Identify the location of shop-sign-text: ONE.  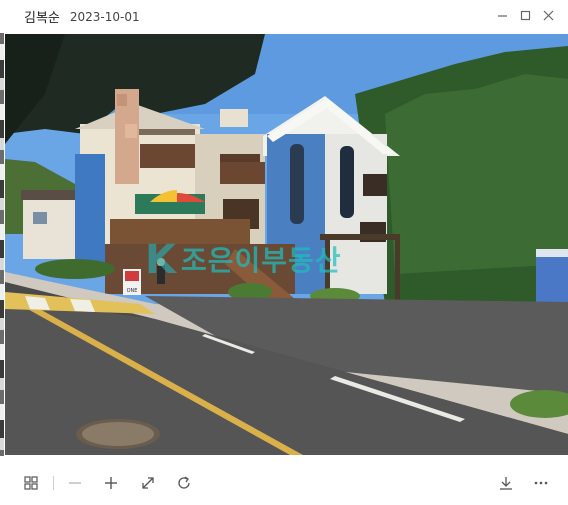
(132, 291).